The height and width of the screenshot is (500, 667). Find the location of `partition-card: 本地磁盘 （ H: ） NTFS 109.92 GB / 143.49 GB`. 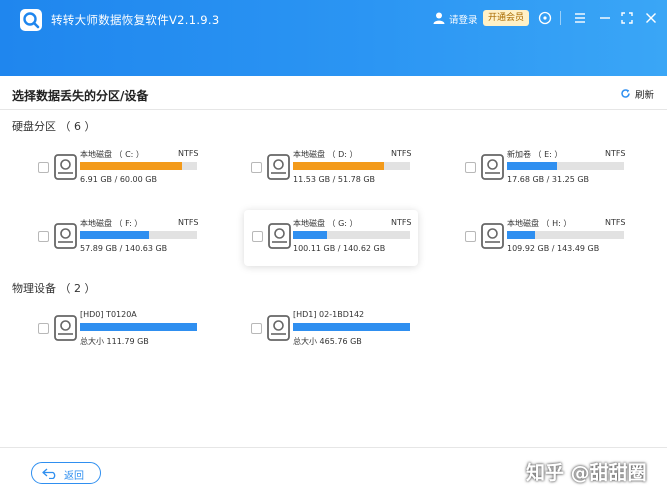

partition-card: 本地磁盘 （ H: ） NTFS 109.92 GB / 143.49 GB is located at coordinates (534, 238).